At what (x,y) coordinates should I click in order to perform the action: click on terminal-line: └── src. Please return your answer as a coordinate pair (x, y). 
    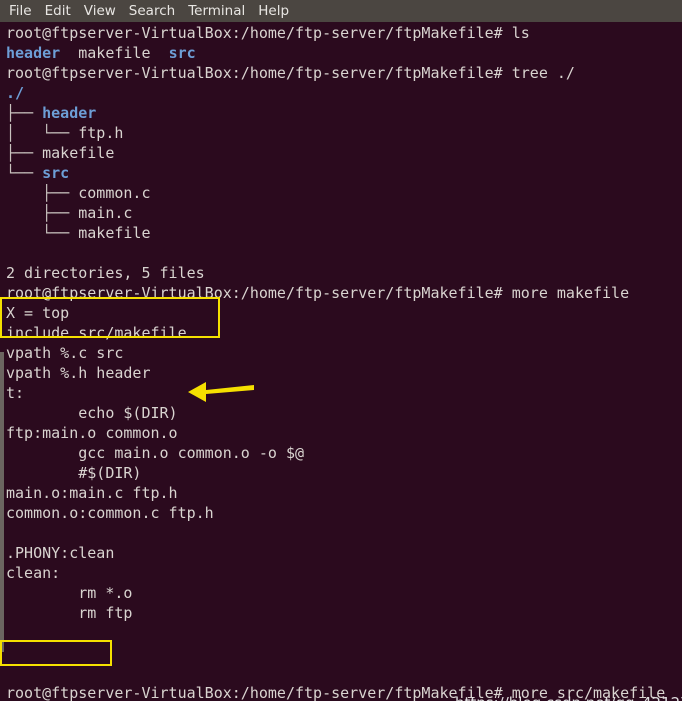
    Looking at the image, I should click on (343, 173).